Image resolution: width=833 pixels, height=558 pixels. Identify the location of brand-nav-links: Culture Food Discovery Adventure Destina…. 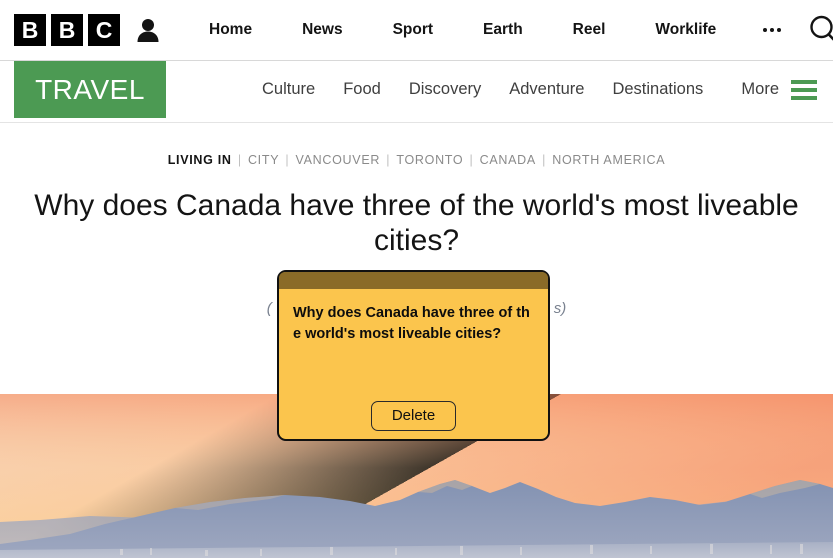
(494, 89).